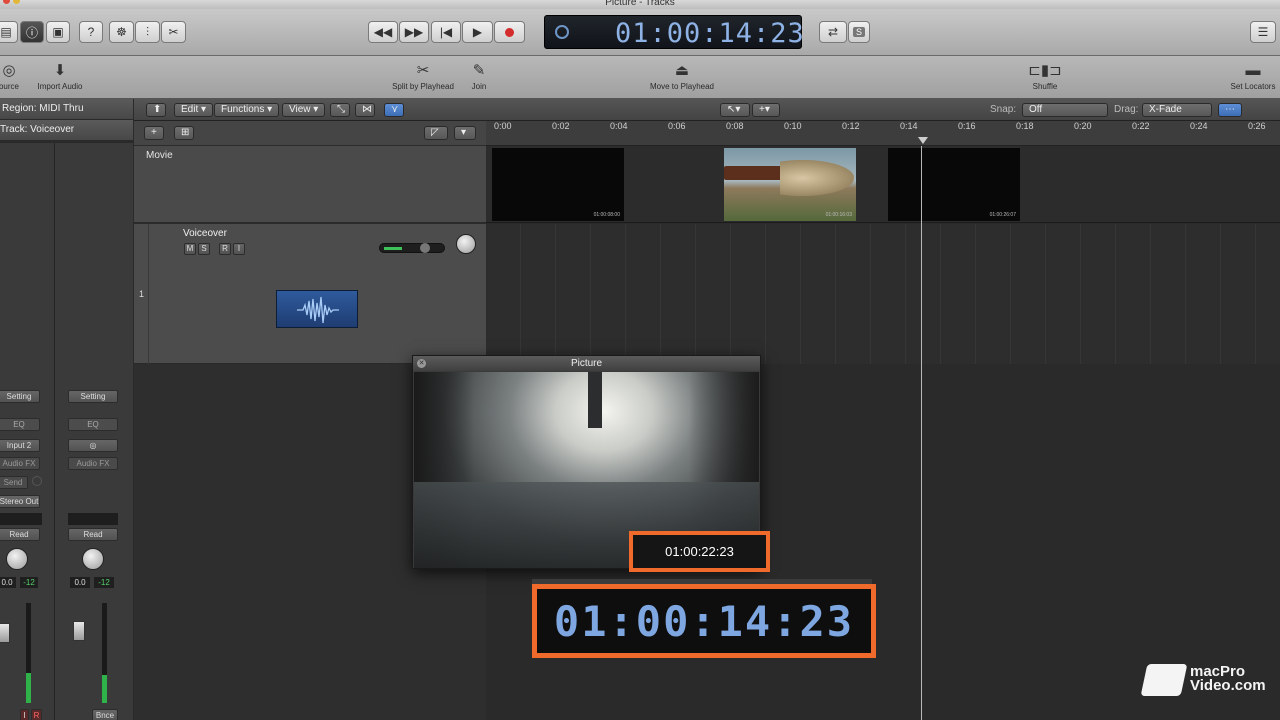 This screenshot has width=1280, height=720. Describe the element at coordinates (93, 463) in the screenshot. I see `audio-fx-slot-2: Audio FX` at that location.